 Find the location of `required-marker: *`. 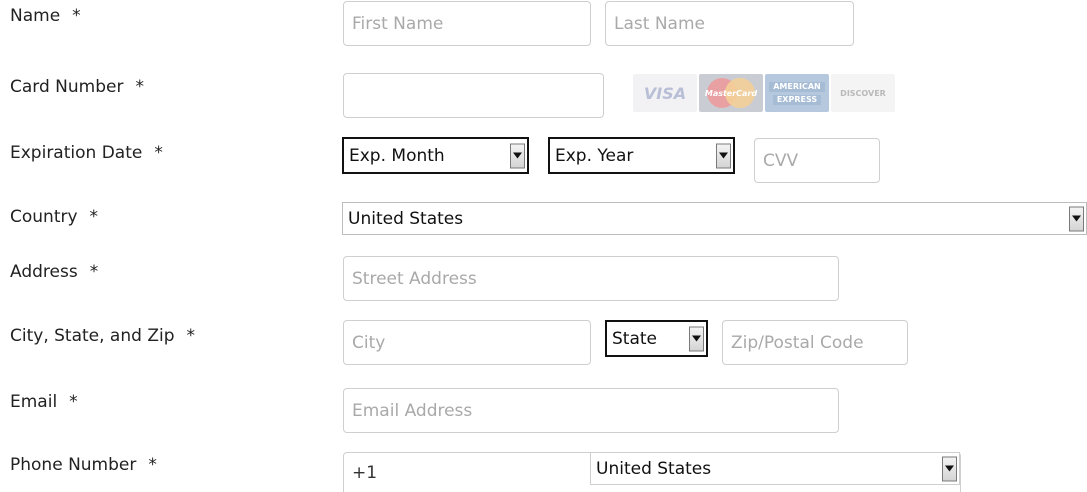

required-marker: * is located at coordinates (76, 16).